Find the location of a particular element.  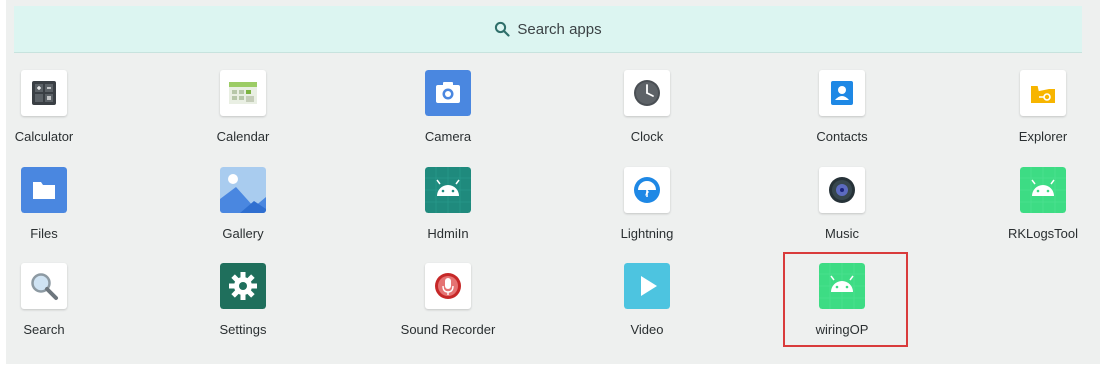

app-rklogstool: RKLogsTool is located at coordinates (1042, 204).